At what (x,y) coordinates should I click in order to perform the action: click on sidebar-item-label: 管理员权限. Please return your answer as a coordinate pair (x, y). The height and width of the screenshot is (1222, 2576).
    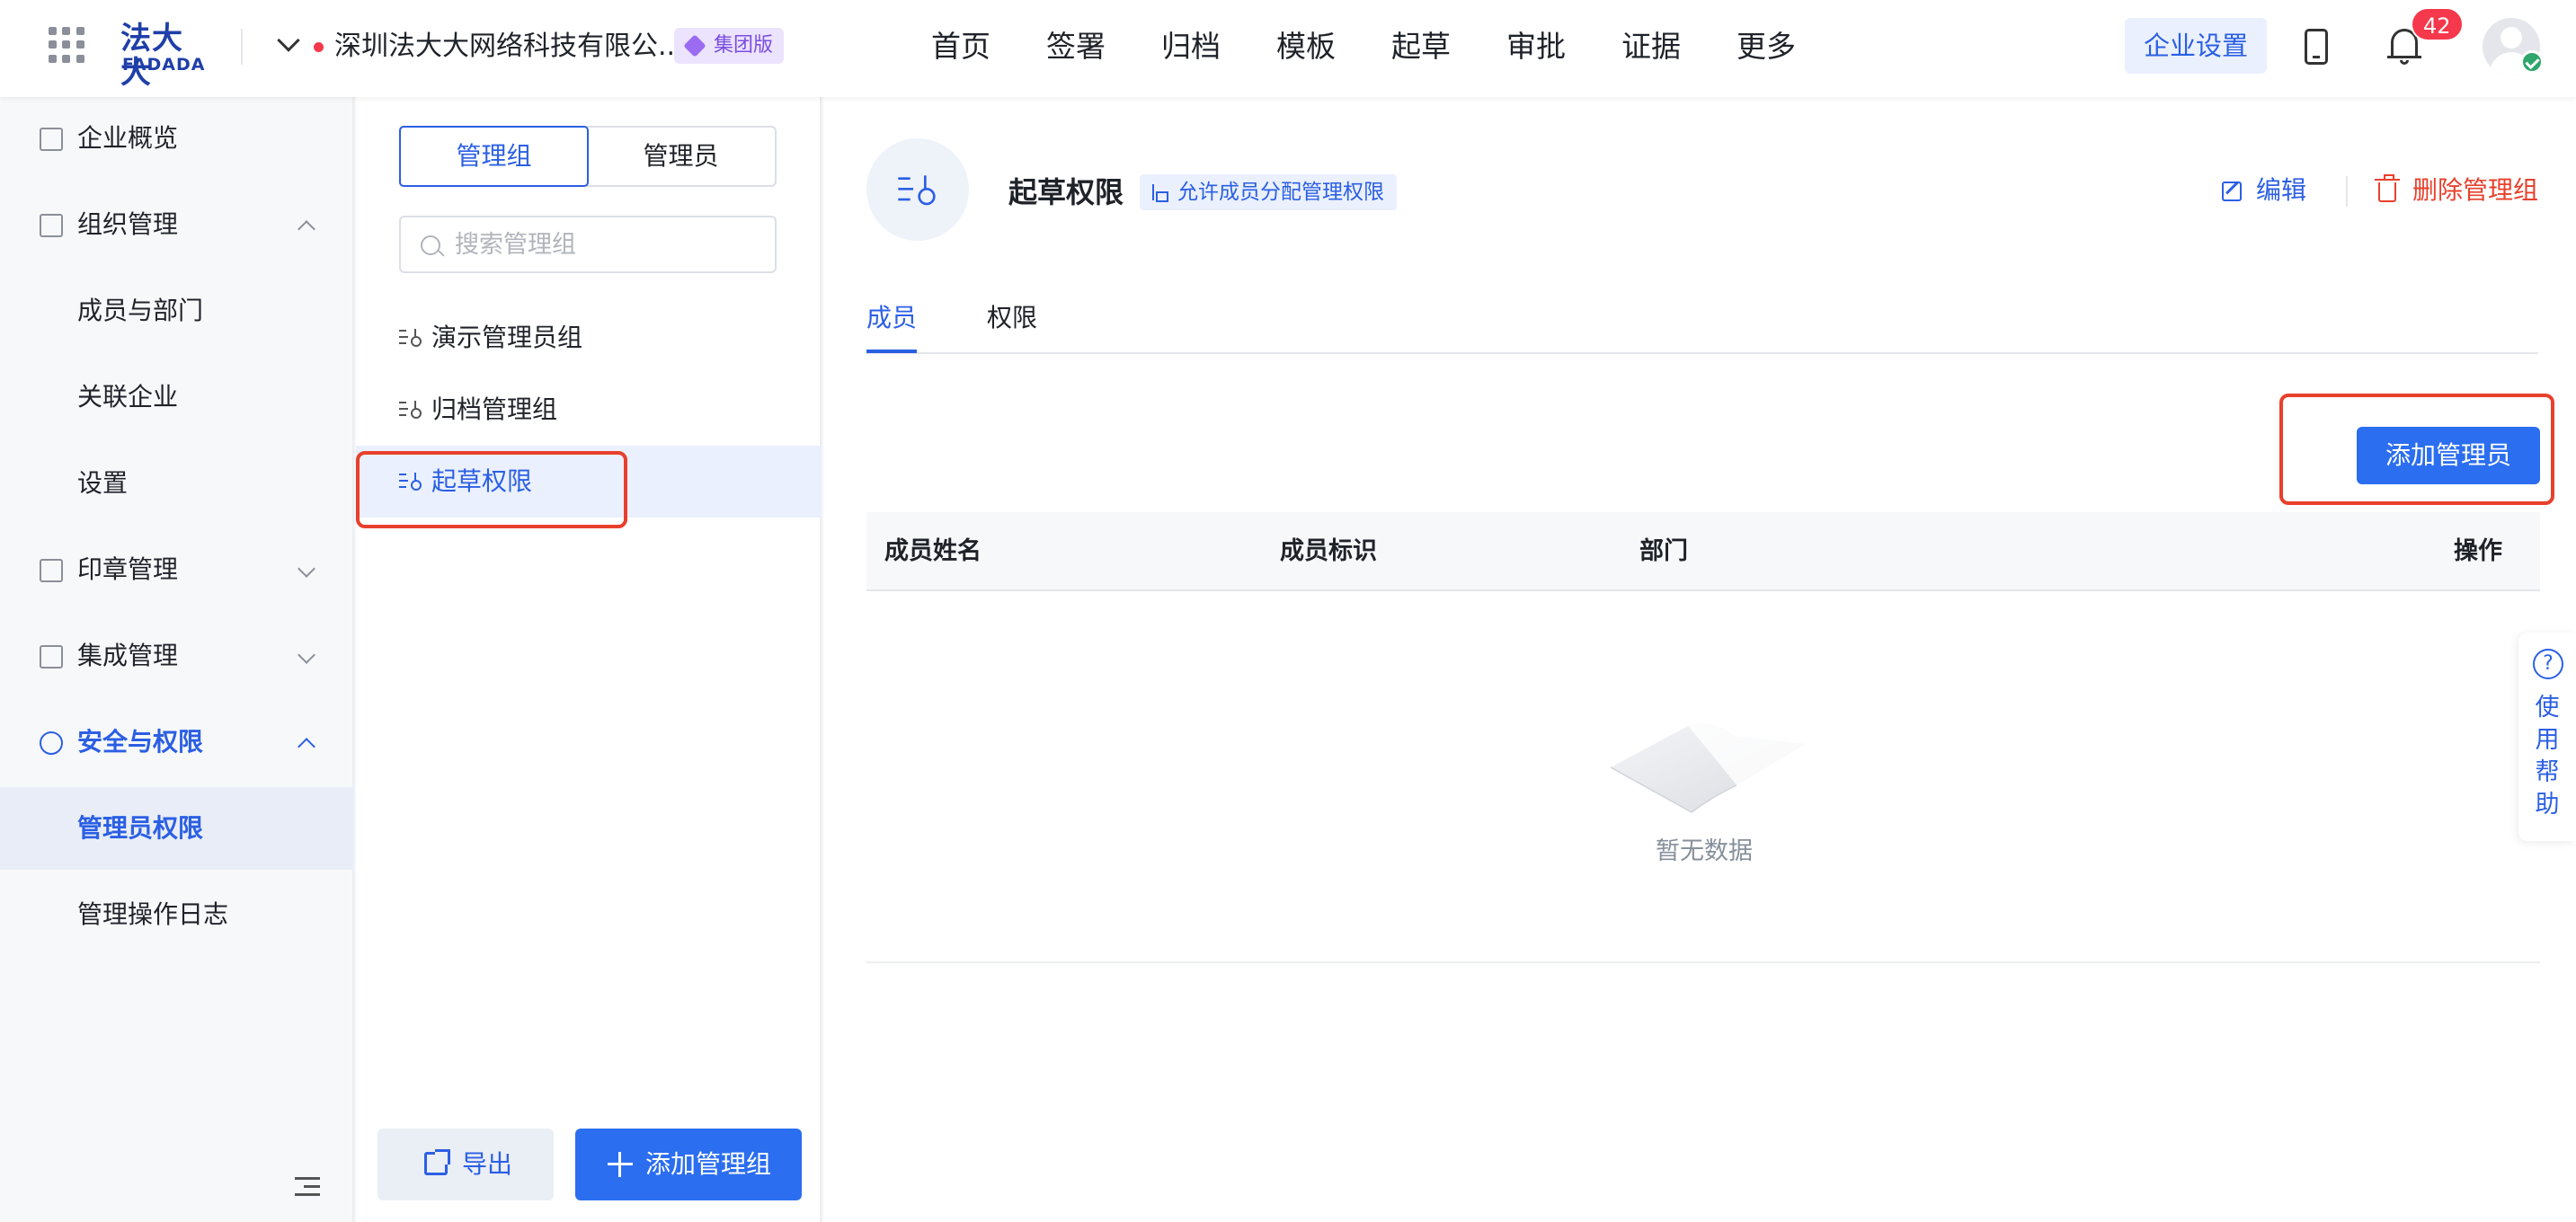
    Looking at the image, I should click on (140, 828).